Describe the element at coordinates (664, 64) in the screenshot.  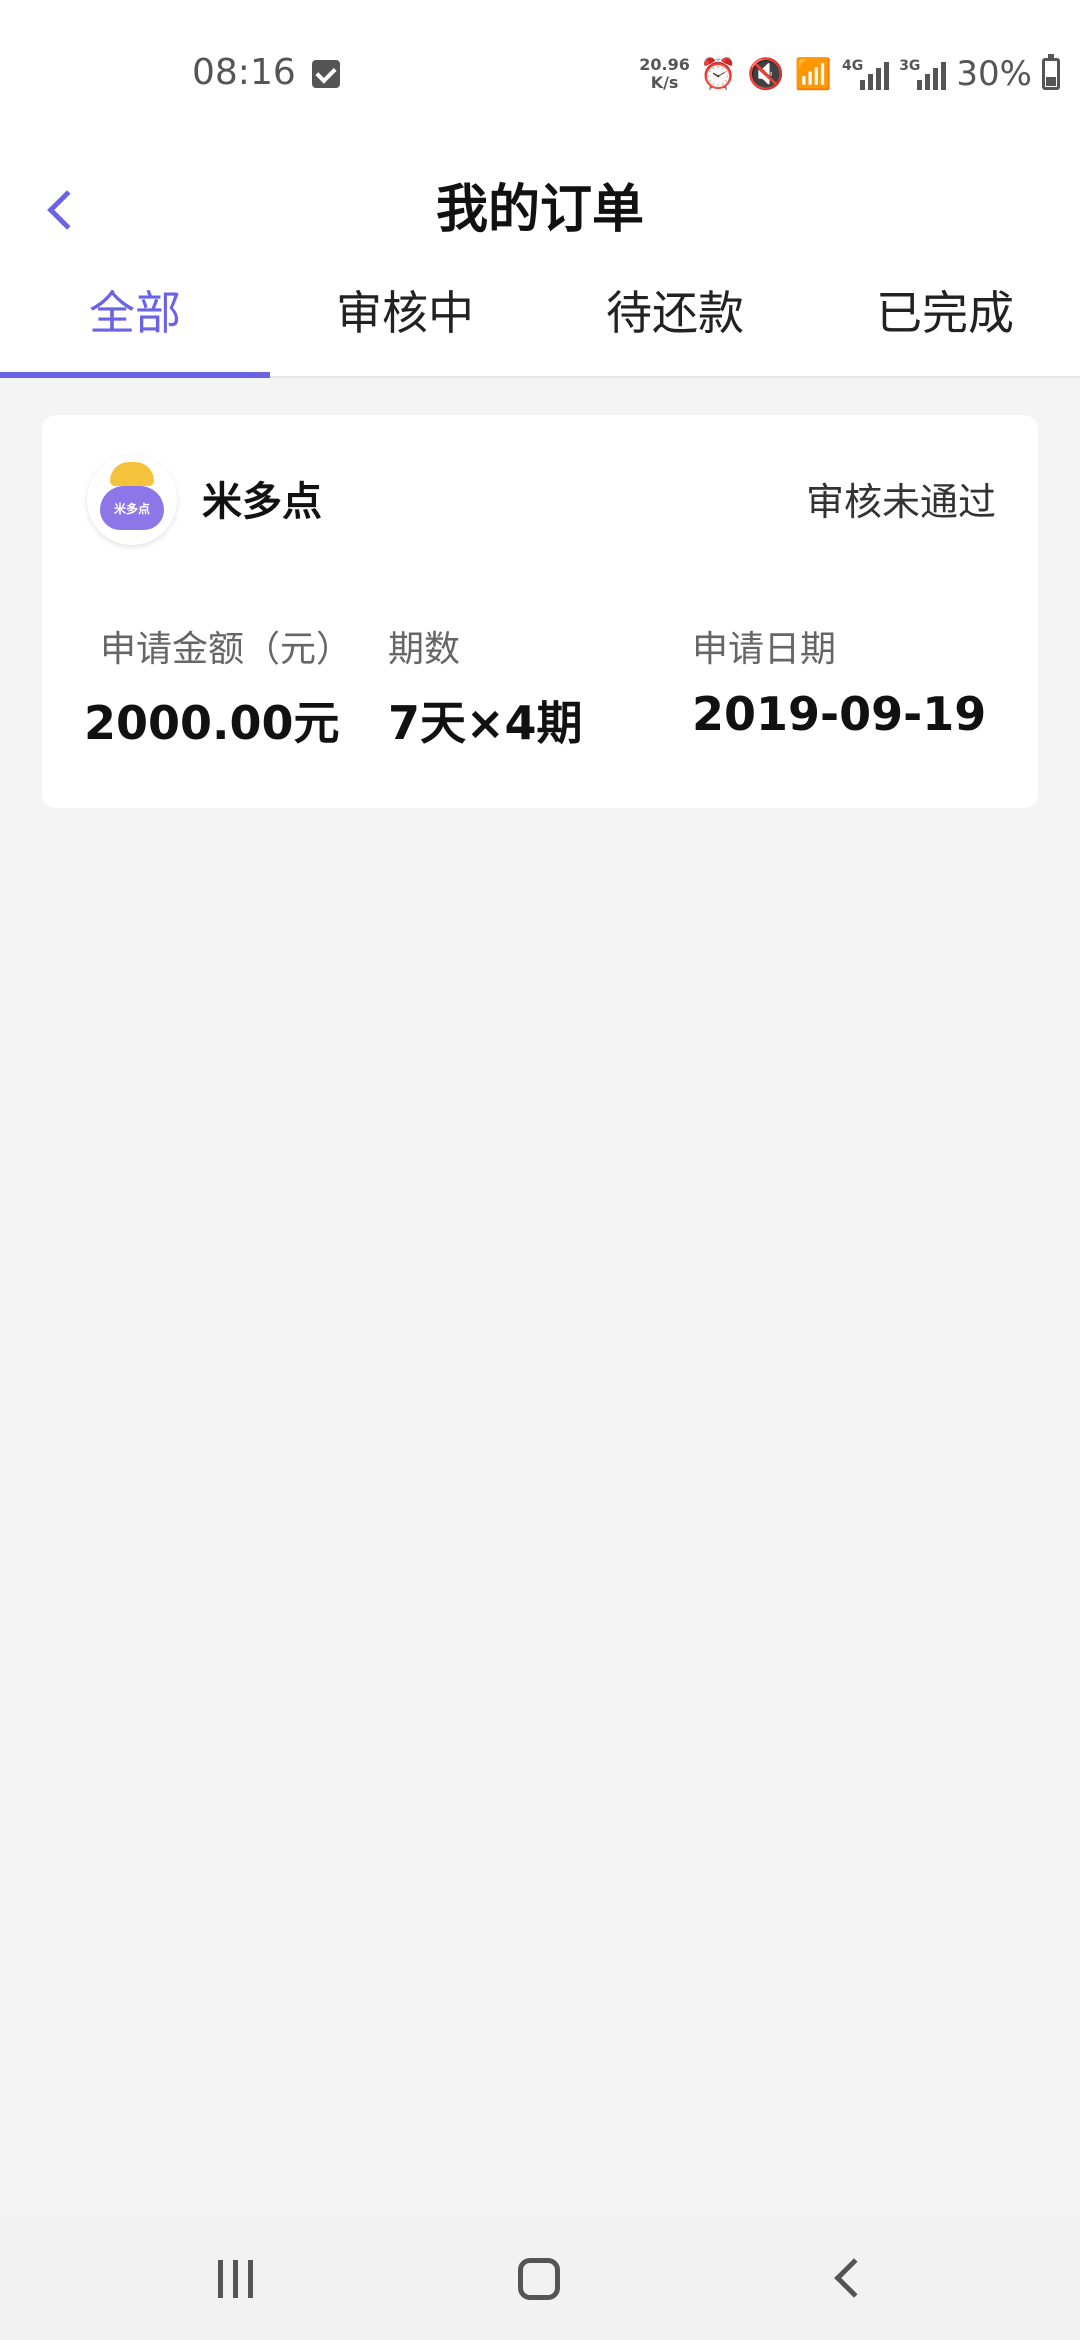
I see `network-speed-value: 20.96` at that location.